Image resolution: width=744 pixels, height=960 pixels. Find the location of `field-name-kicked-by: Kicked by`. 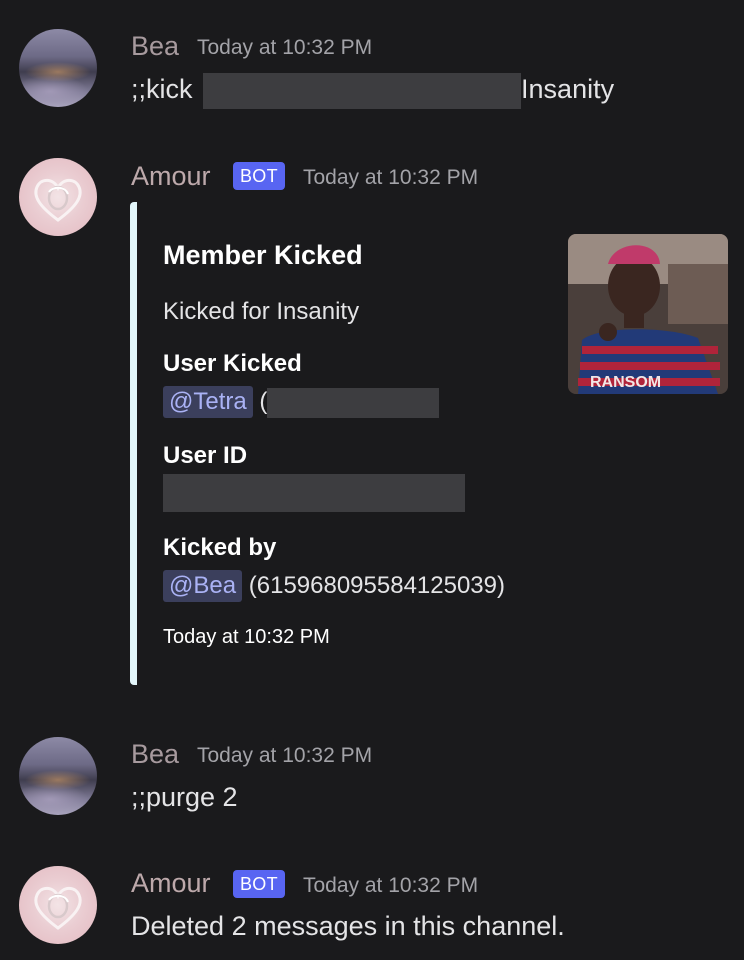

field-name-kicked-by: Kicked by is located at coordinates (220, 547).